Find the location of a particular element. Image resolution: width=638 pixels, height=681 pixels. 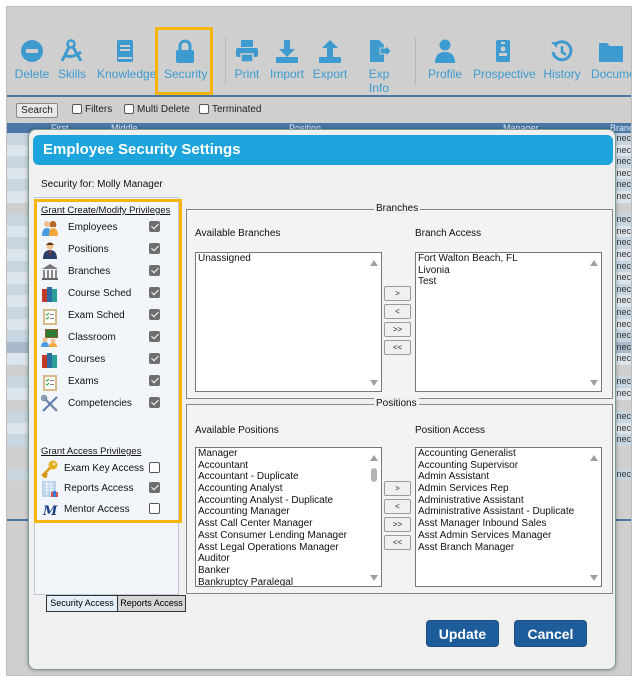

list-item: Accounting Supervisor is located at coordinates (508, 466).